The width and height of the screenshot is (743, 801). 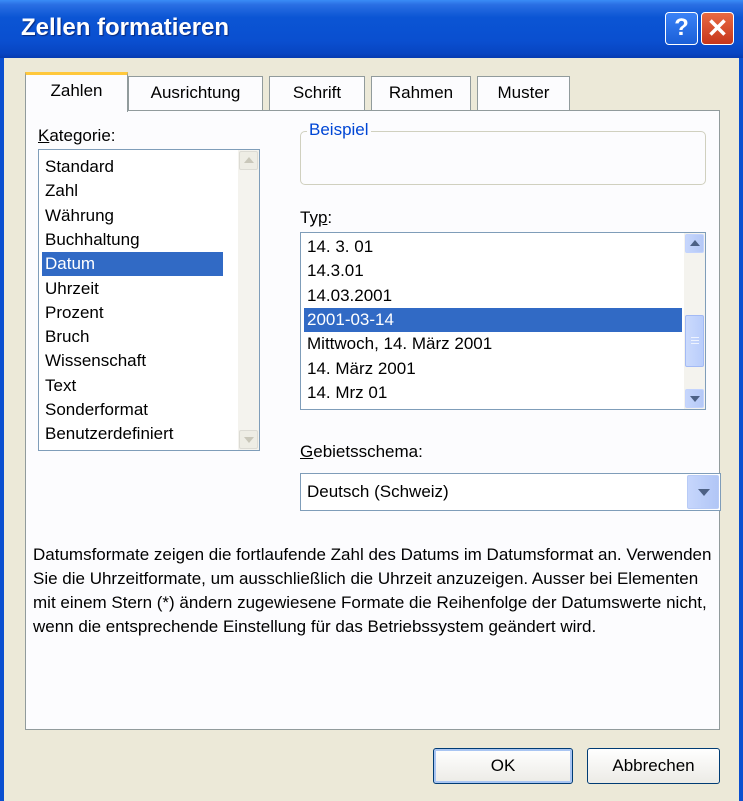 I want to click on tab-schrift: Schrift, so click(x=317, y=93).